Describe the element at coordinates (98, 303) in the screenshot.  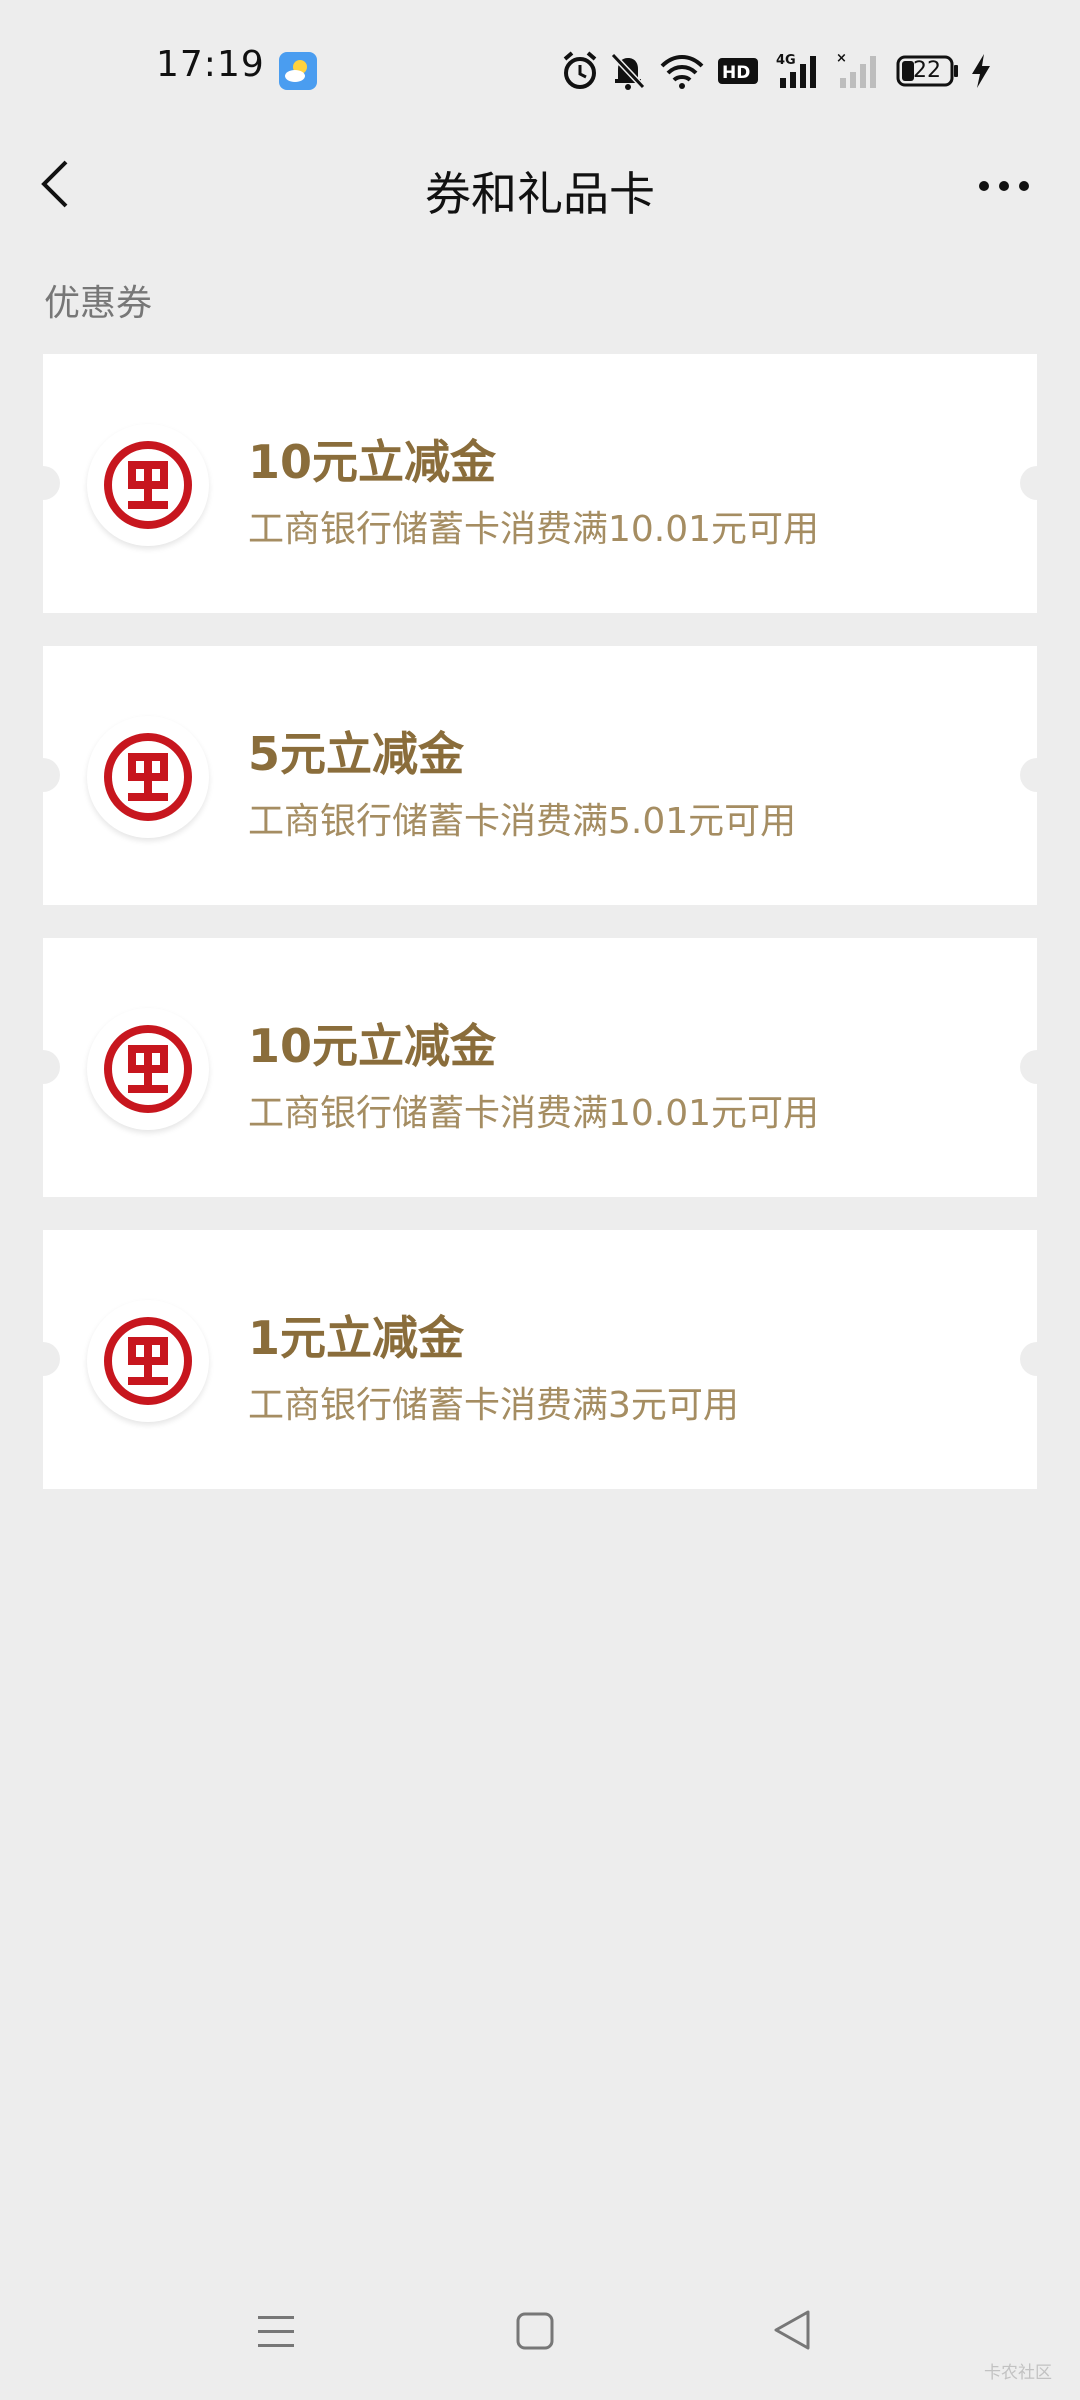
I see `section-label: 优惠券` at that location.